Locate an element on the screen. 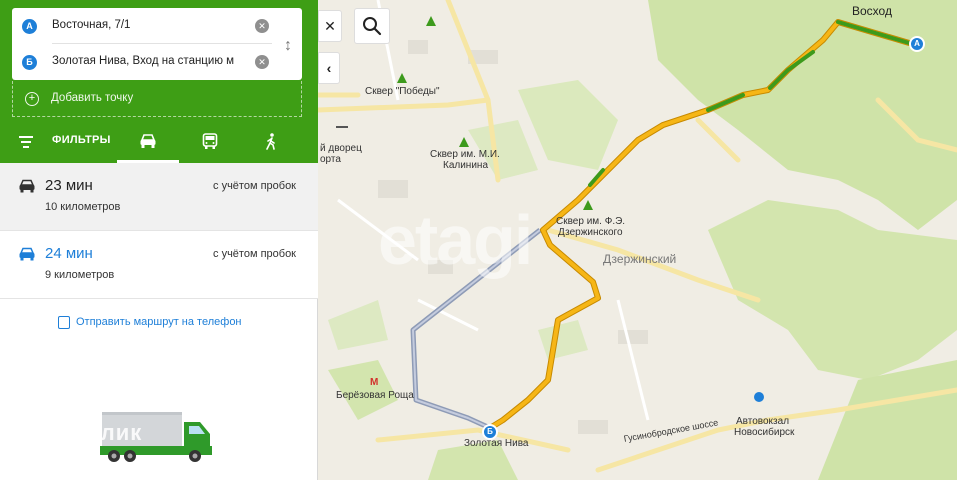  map-label-skver-pobedy: Сквер "Победы" is located at coordinates (402, 91).